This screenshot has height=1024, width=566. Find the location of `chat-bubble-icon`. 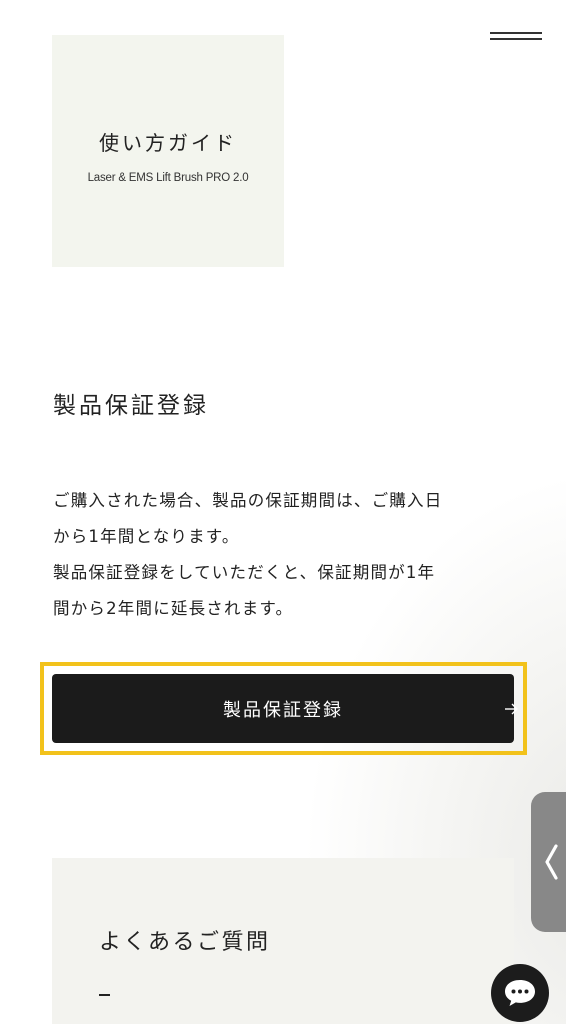

chat-bubble-icon is located at coordinates (520, 993).